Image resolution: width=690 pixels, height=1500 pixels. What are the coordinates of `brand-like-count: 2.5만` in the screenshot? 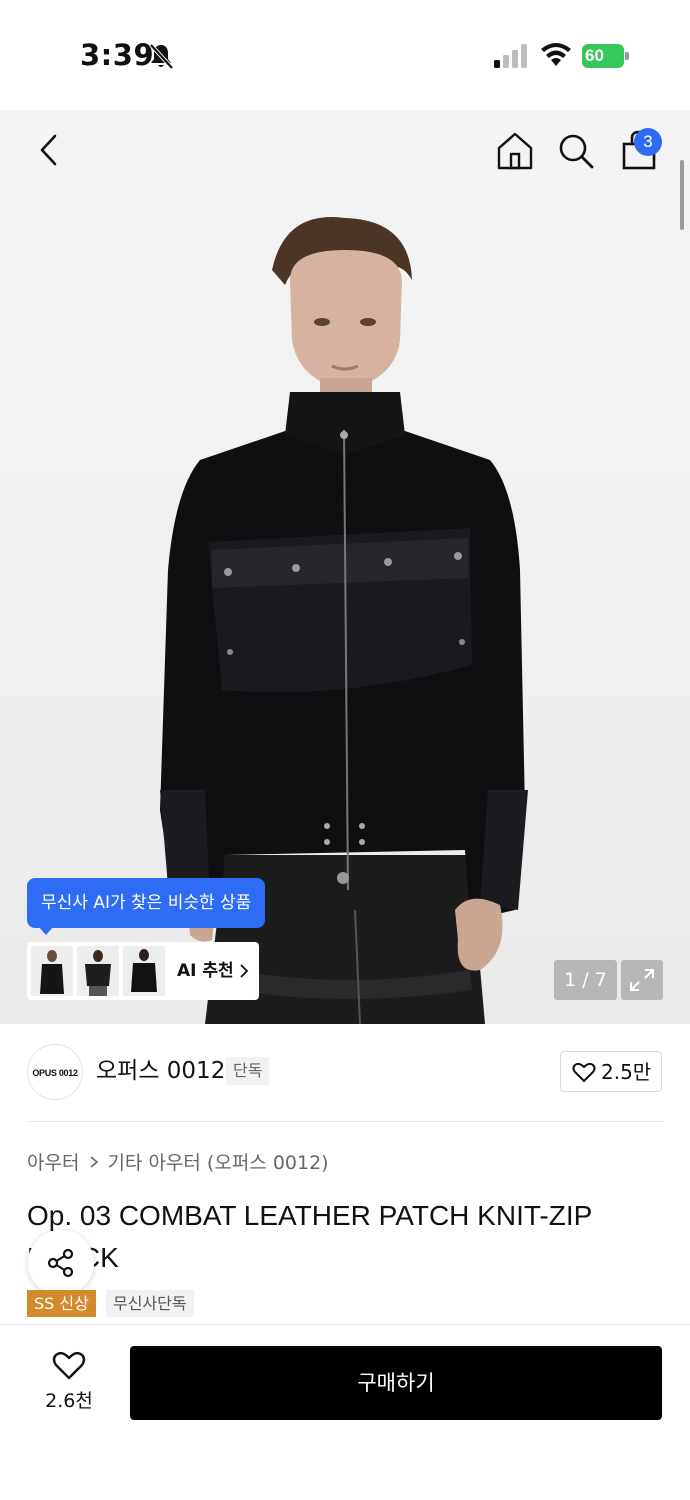 It's located at (626, 1072).